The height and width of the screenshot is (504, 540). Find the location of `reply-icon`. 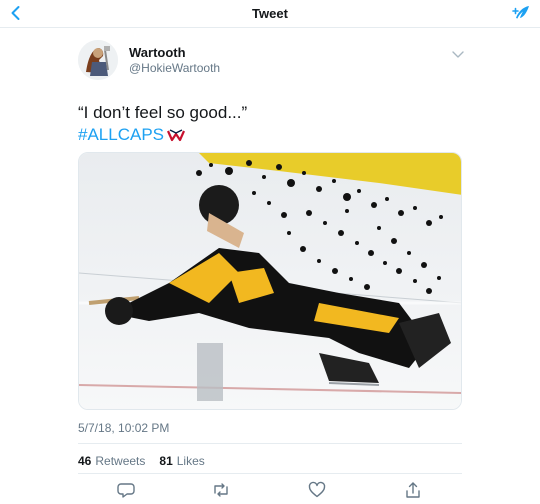

reply-icon is located at coordinates (126, 490).